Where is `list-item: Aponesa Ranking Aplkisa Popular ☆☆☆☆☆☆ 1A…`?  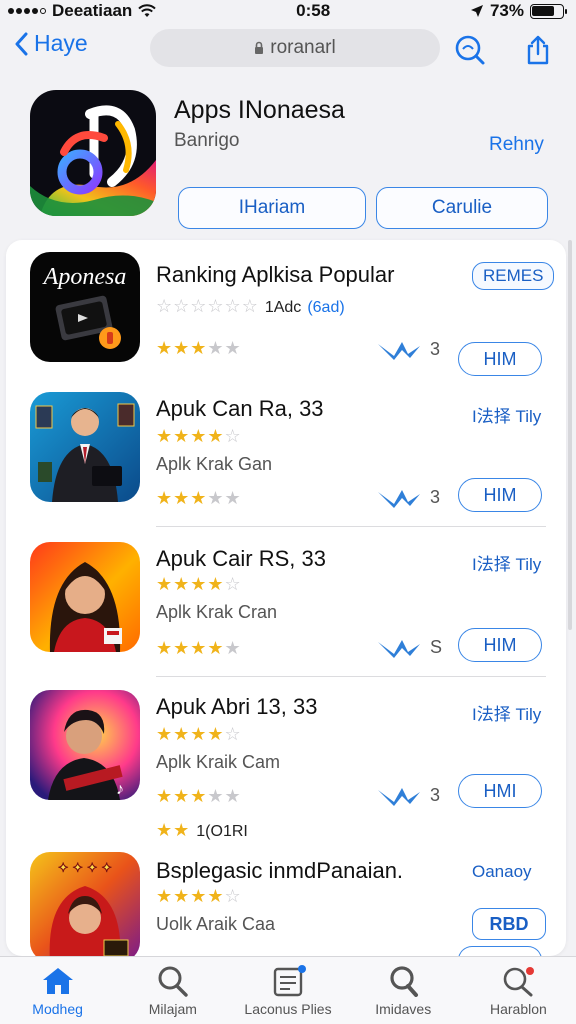
list-item: Aponesa Ranking Aplkisa Popular ☆☆☆☆☆☆ 1A… is located at coordinates (286, 313).